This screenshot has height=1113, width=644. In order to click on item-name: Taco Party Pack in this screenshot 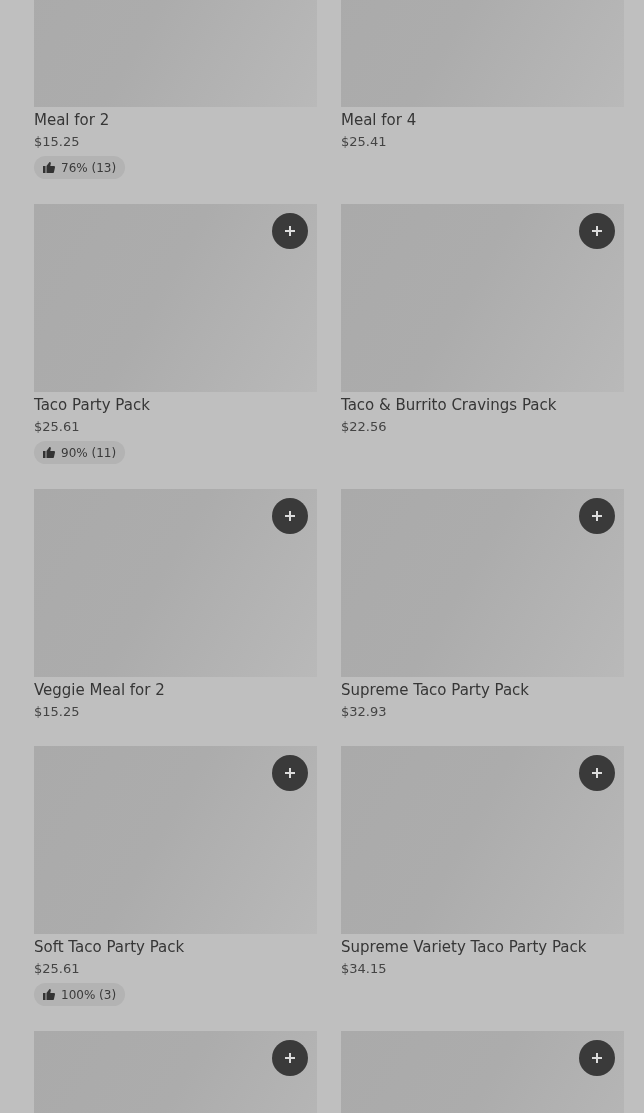, I will do `click(92, 405)`.